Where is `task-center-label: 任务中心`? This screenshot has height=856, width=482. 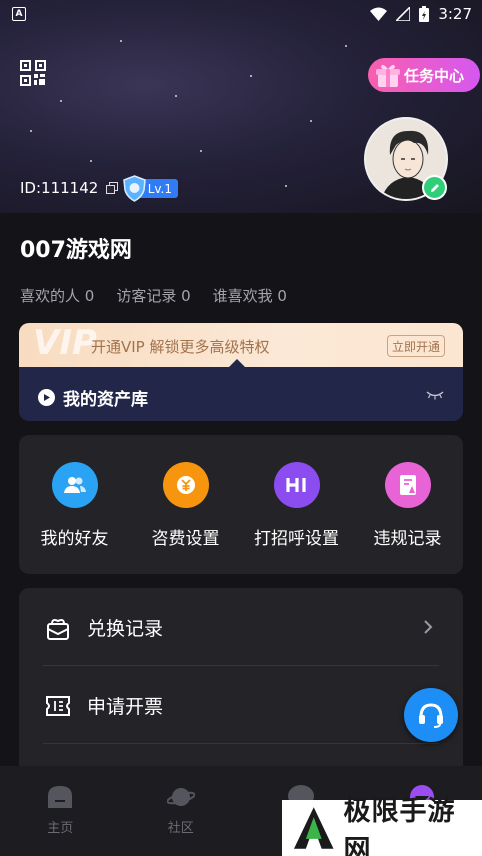
task-center-label: 任务中心 is located at coordinates (434, 75).